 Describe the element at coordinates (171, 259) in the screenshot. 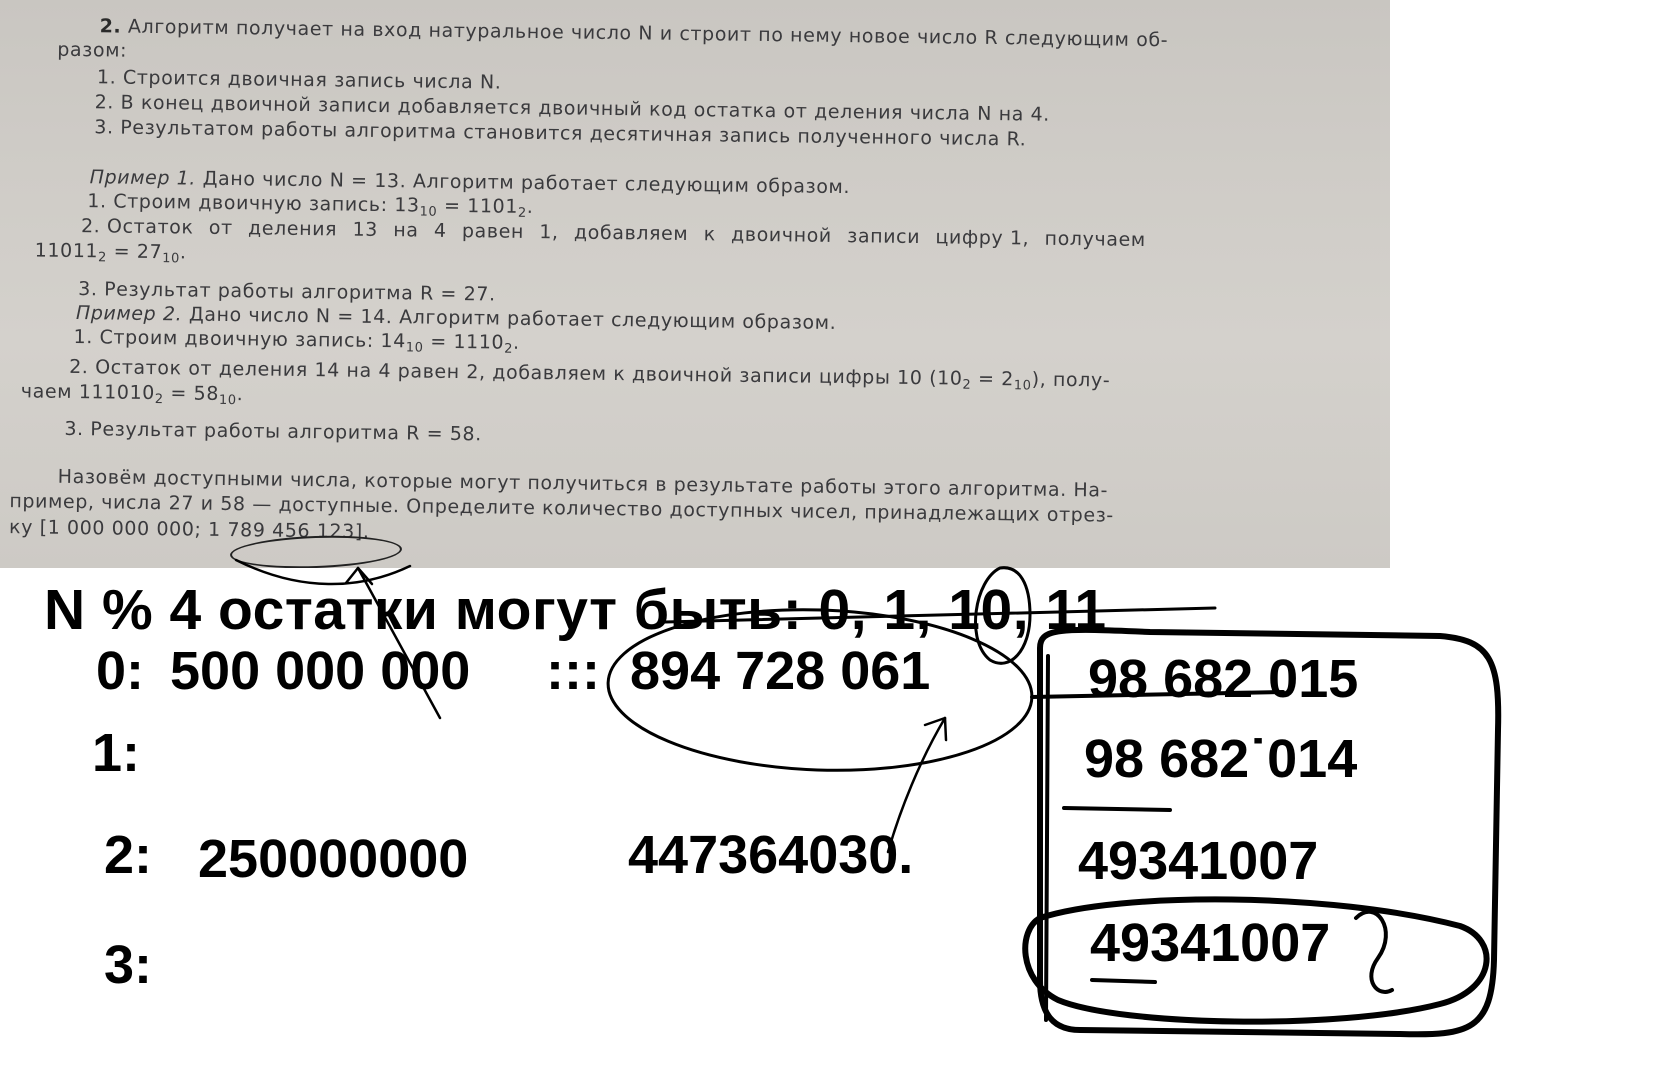

I see `ex1-s2b-sub-b: 10` at that location.